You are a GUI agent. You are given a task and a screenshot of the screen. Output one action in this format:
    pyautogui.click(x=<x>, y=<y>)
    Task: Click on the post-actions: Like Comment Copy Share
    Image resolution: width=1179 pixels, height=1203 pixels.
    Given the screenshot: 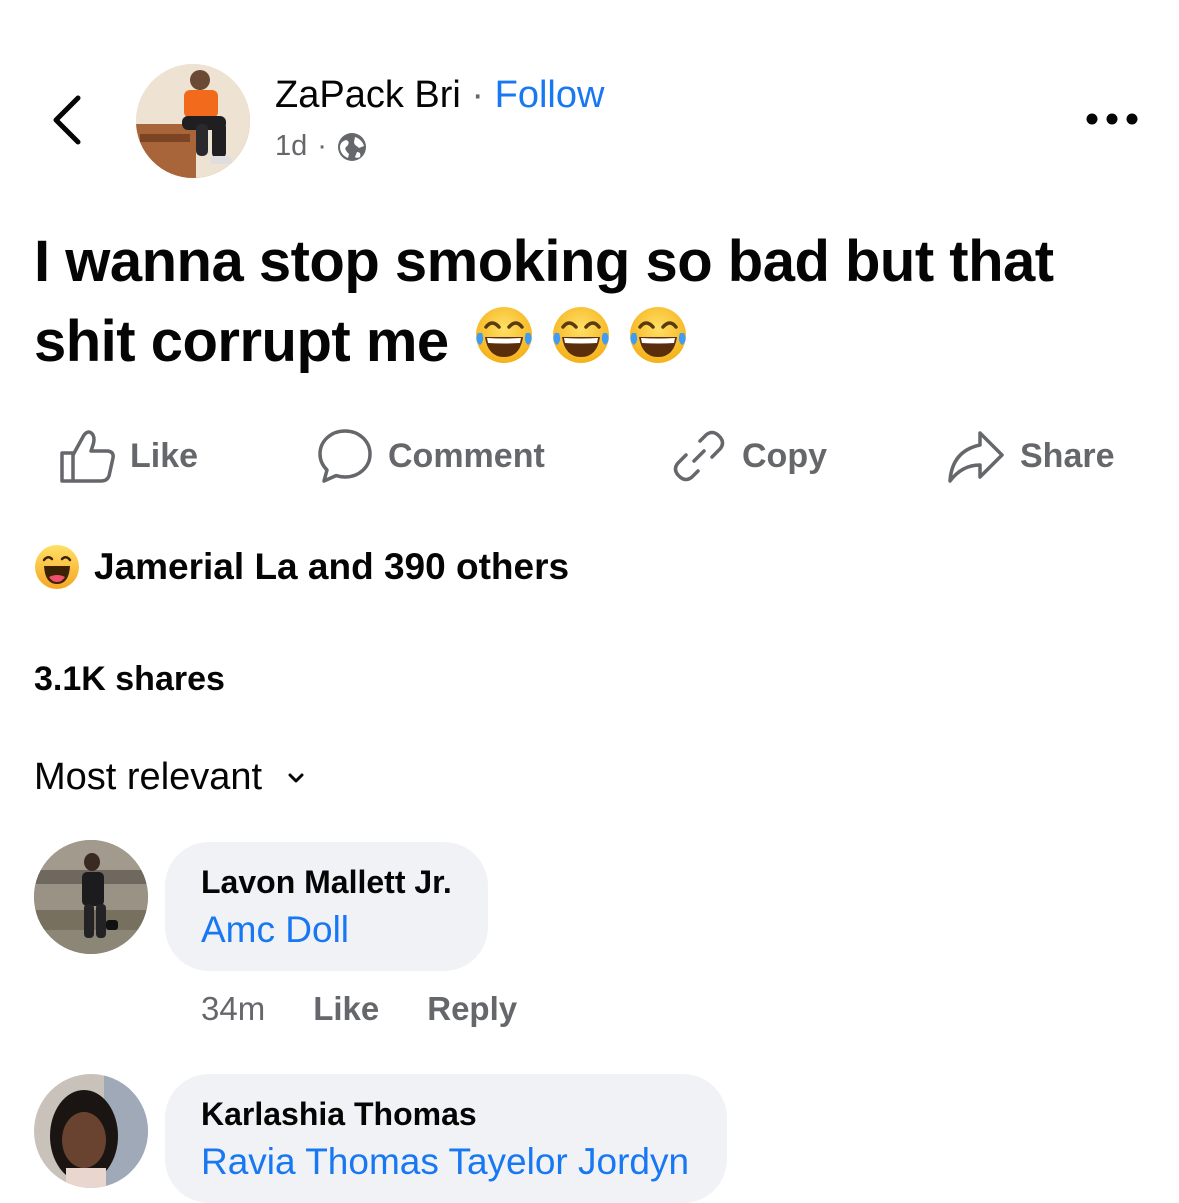 What is the action you would take?
    pyautogui.click(x=589, y=456)
    